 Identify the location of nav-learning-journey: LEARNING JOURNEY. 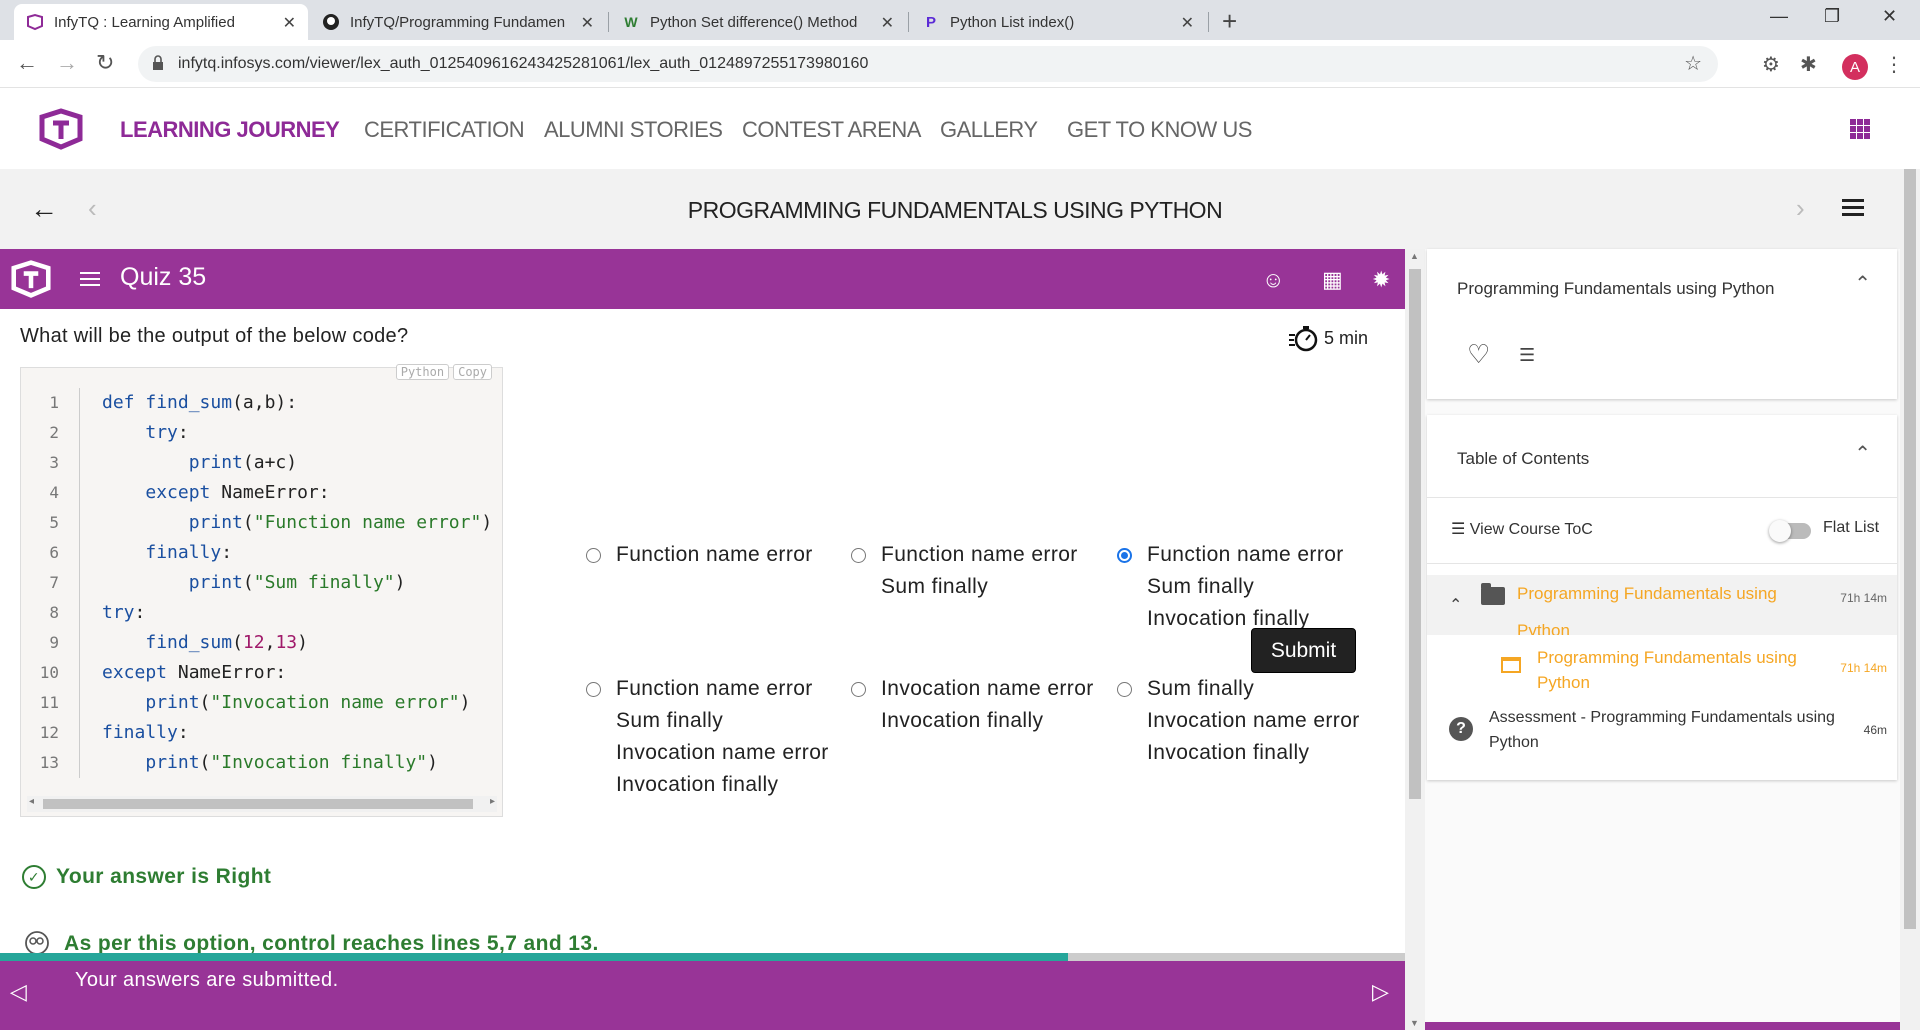
(230, 130).